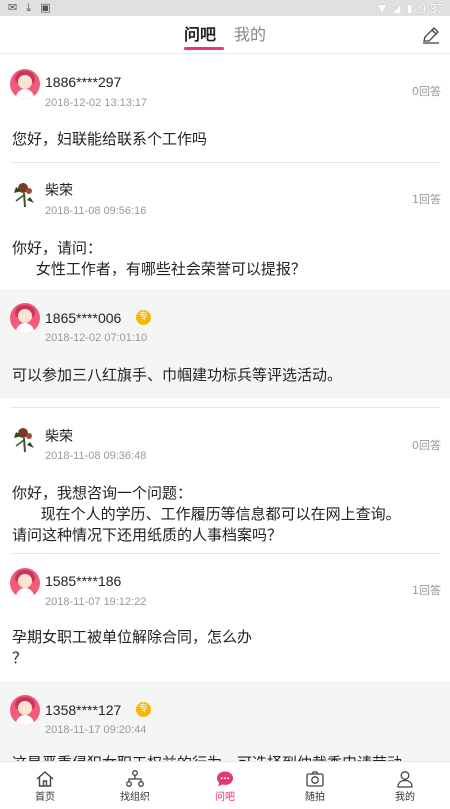  Describe the element at coordinates (135, 778) in the screenshot. I see `organization-icon` at that location.